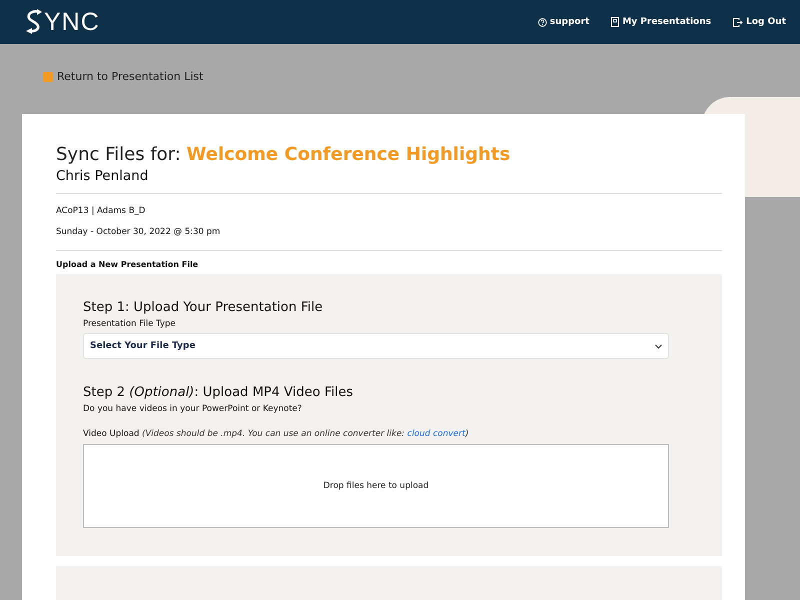  What do you see at coordinates (661, 22) in the screenshot?
I see `nav-link: My Presentations` at bounding box center [661, 22].